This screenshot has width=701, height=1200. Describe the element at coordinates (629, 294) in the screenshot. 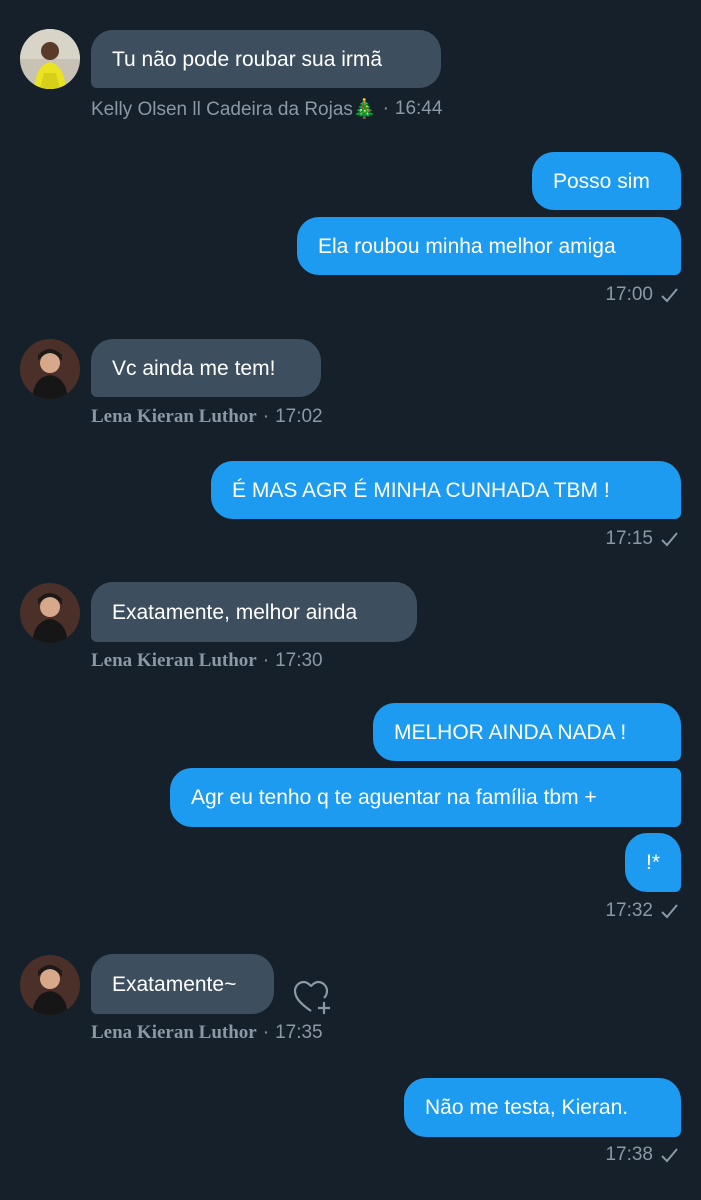

I see `timestamp: 17:00` at that location.